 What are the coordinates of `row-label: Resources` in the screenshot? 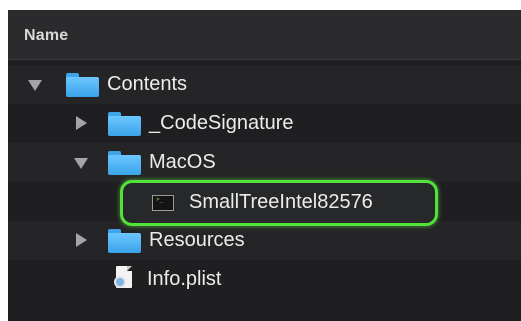 It's located at (197, 240).